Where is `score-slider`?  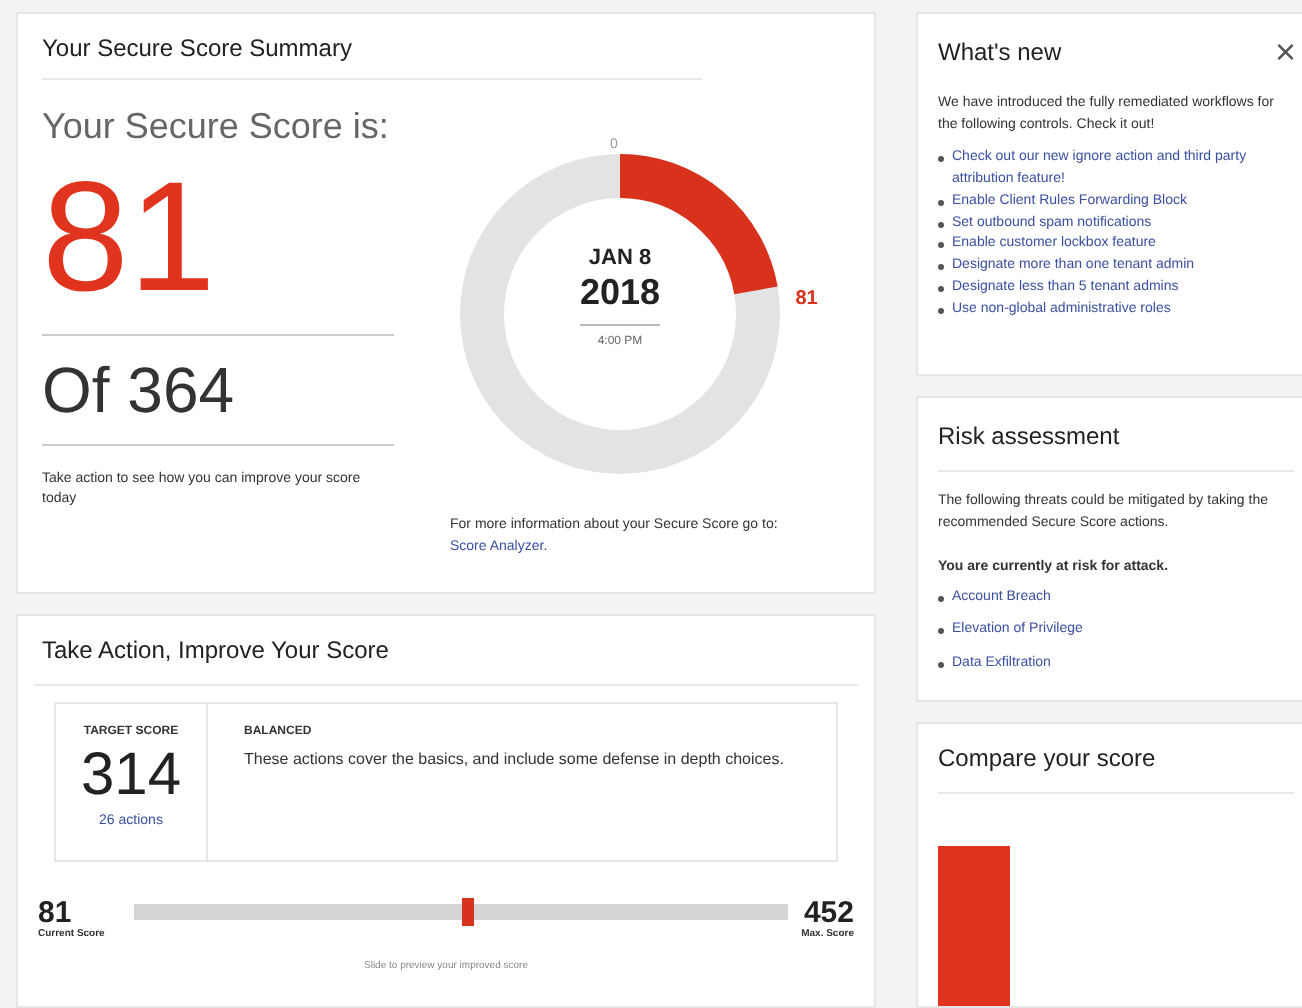
score-slider is located at coordinates (461, 912).